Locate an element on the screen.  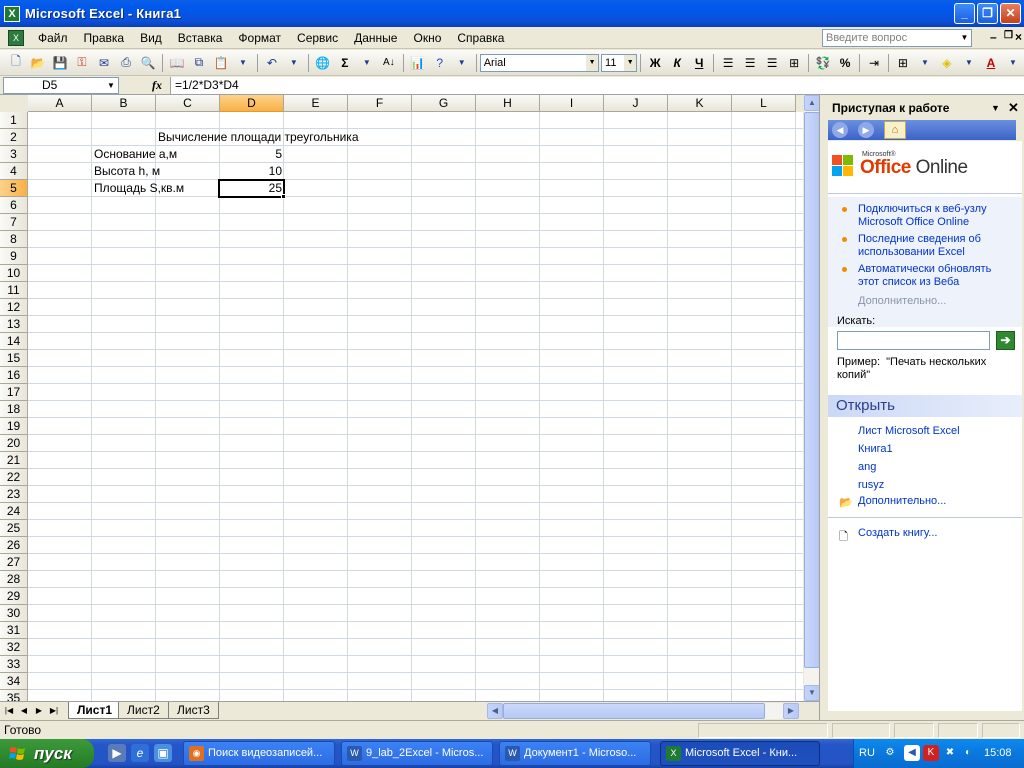
currency-icon: 💱 is located at coordinates (823, 63).